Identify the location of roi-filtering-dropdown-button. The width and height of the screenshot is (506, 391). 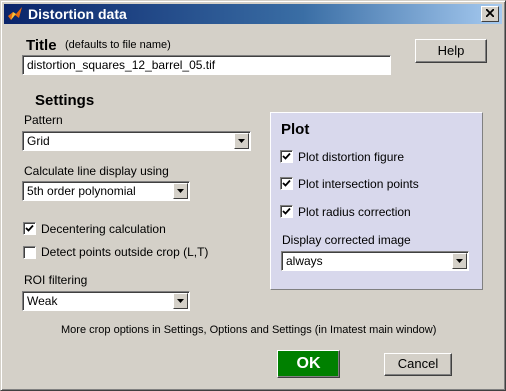
(180, 301).